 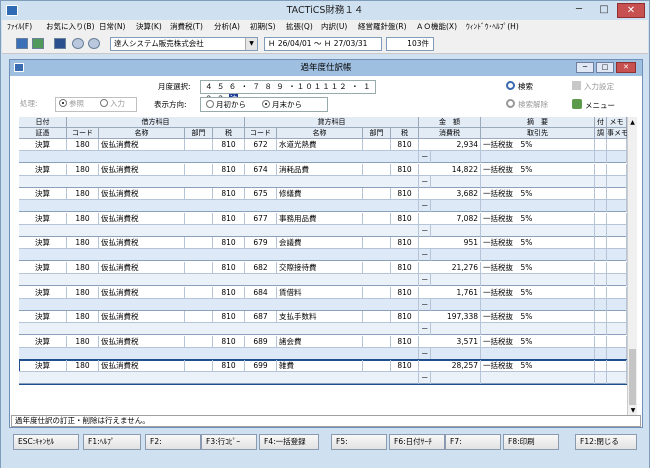 What do you see at coordinates (38, 43) in the screenshot?
I see `export-icon` at bounding box center [38, 43].